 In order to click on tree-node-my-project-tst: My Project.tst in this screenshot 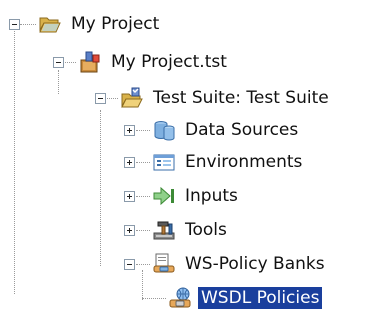, I will do `click(154, 62)`.